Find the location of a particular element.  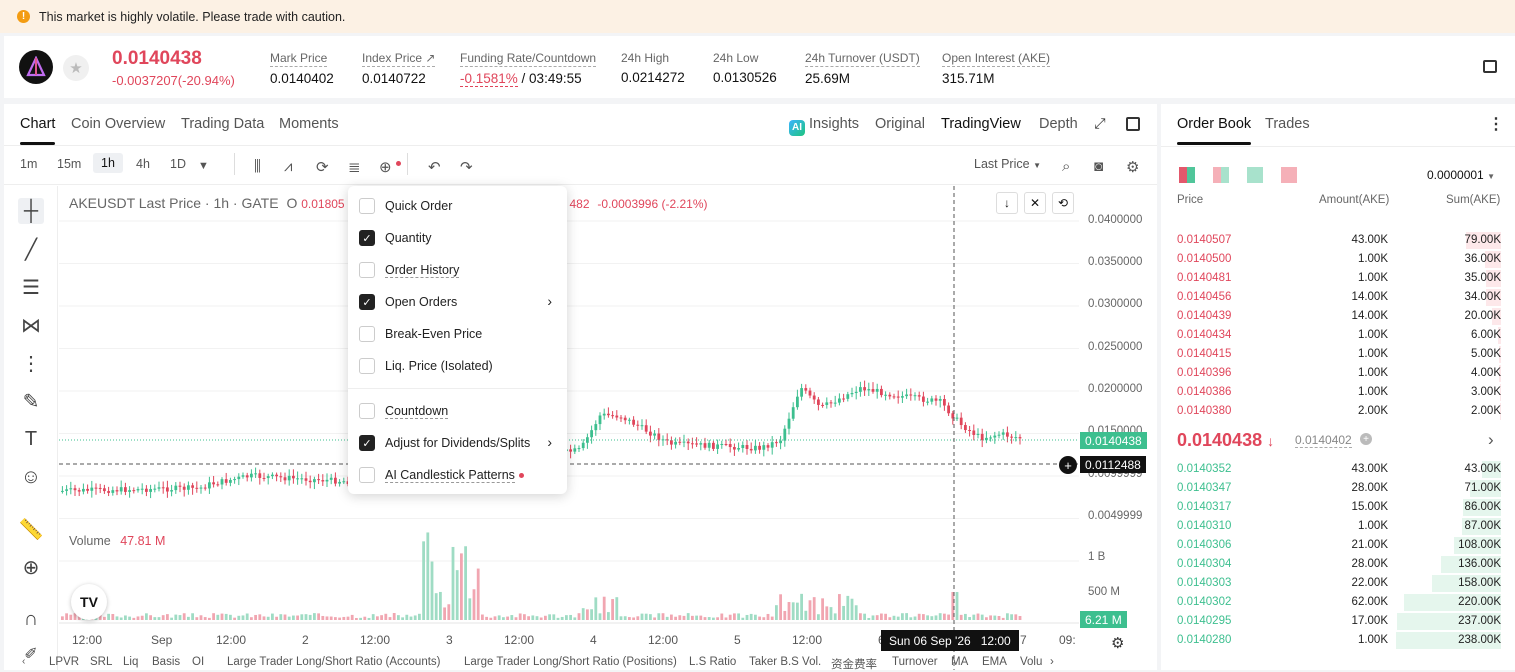

bid-row: 0.0140352 43.00K 43.00K is located at coordinates (1331, 469).